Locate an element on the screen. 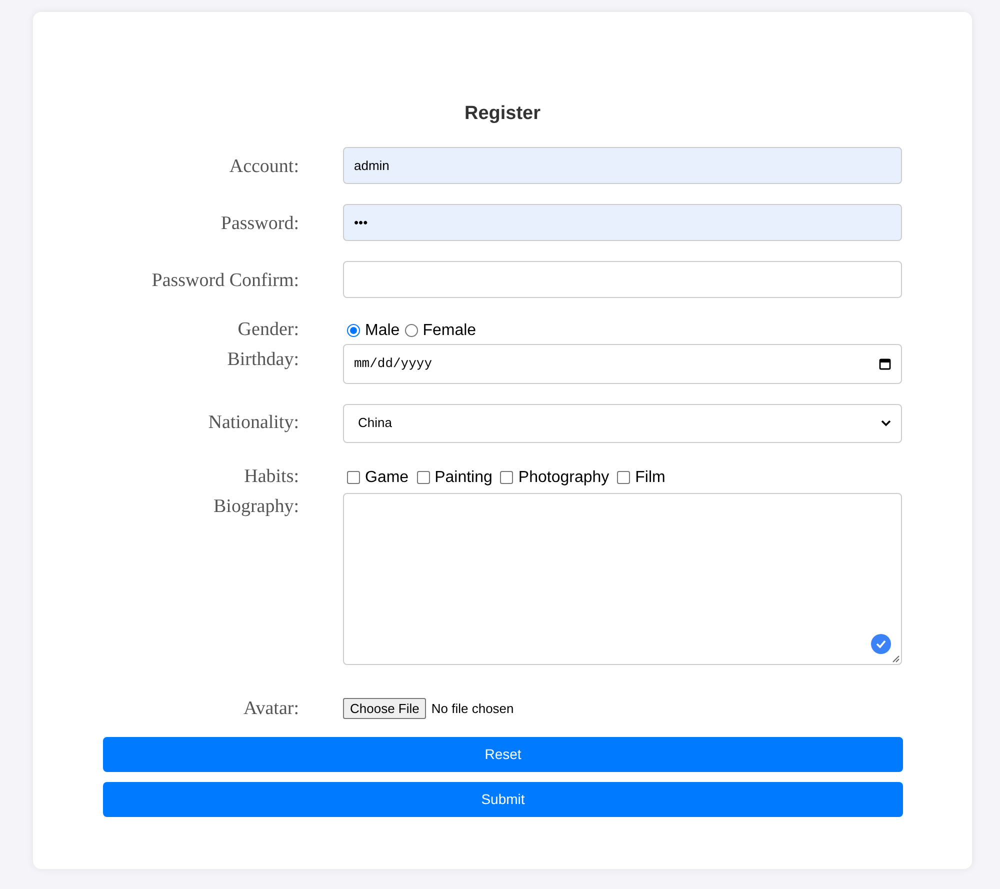  input-field: ••• is located at coordinates (622, 222).